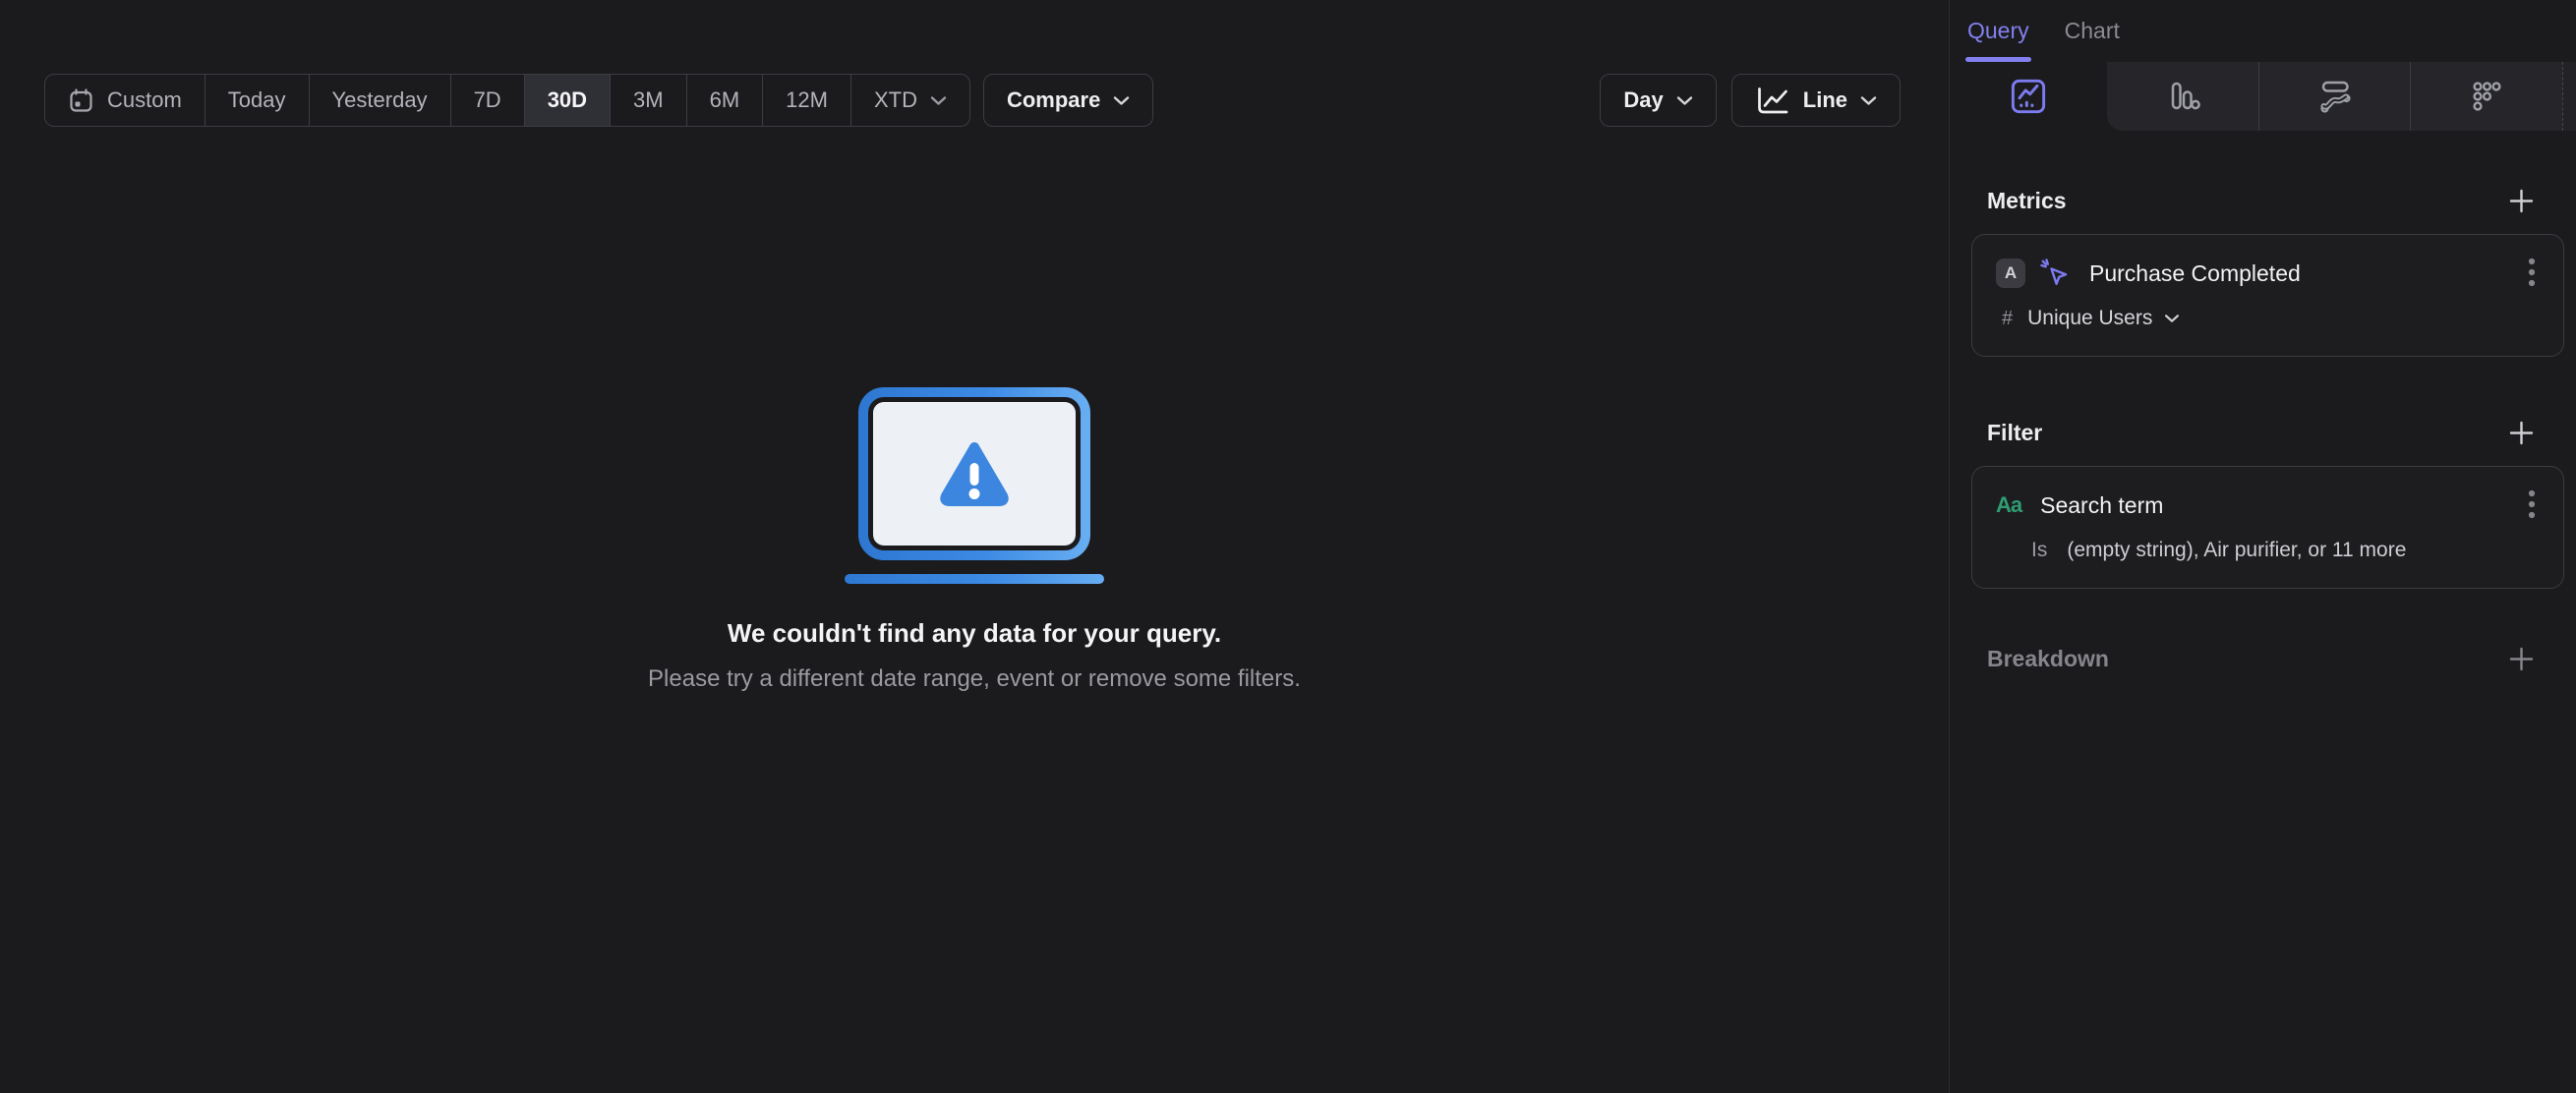 The width and height of the screenshot is (2576, 1093). What do you see at coordinates (2008, 318) in the screenshot?
I see `hash-icon: #` at bounding box center [2008, 318].